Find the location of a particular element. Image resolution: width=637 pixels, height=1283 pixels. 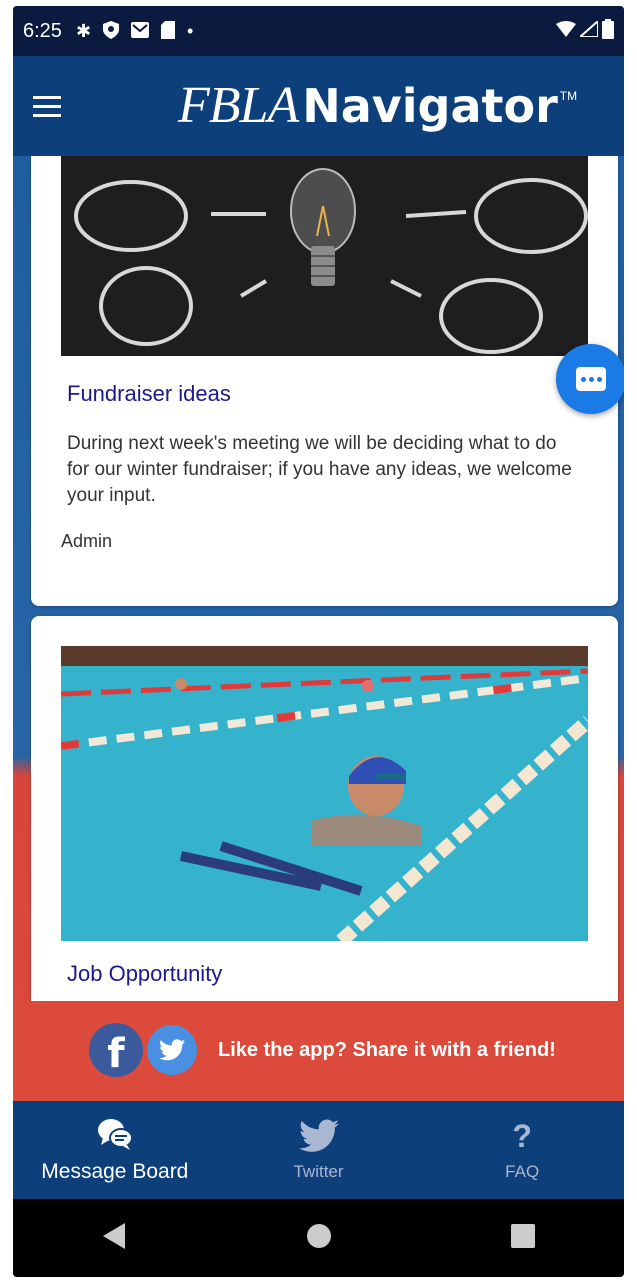

gmail-icon is located at coordinates (140, 31).